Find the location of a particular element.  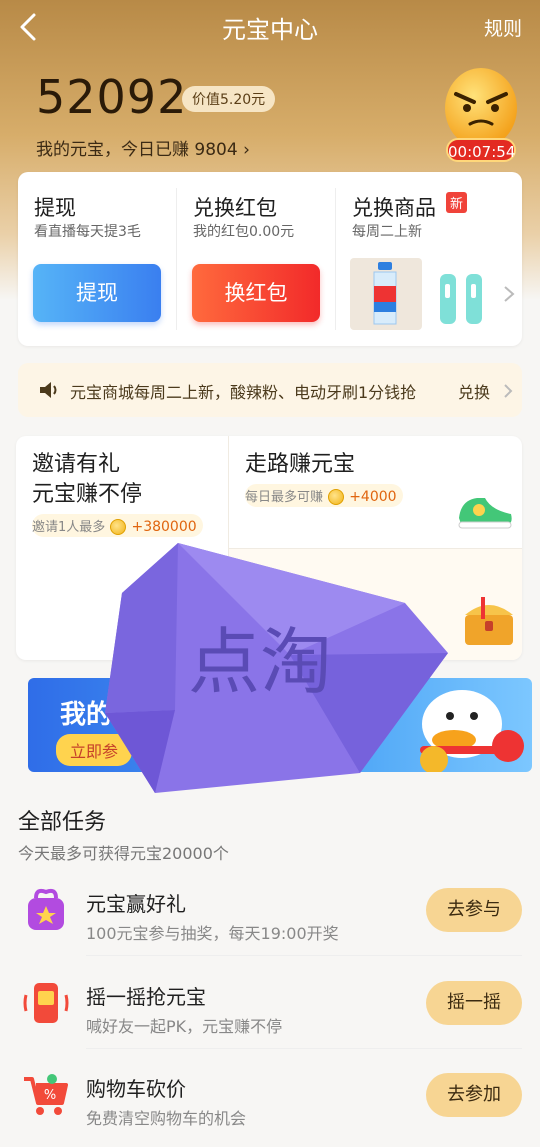

task-join-button: 去参与 is located at coordinates (474, 910).